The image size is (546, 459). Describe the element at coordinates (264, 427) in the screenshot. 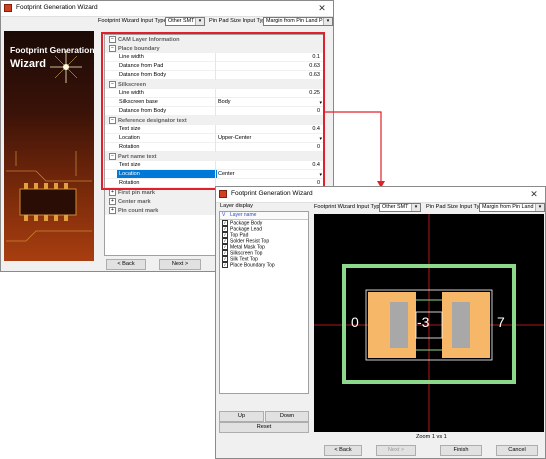

I see `reset-button: Reset` at that location.